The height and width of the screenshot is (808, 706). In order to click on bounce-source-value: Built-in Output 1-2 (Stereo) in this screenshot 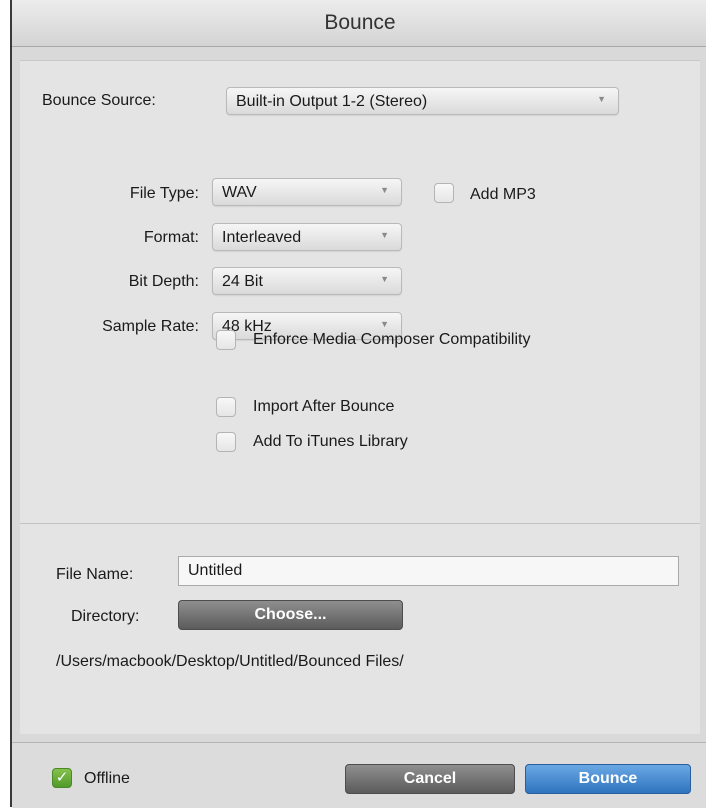, I will do `click(332, 101)`.